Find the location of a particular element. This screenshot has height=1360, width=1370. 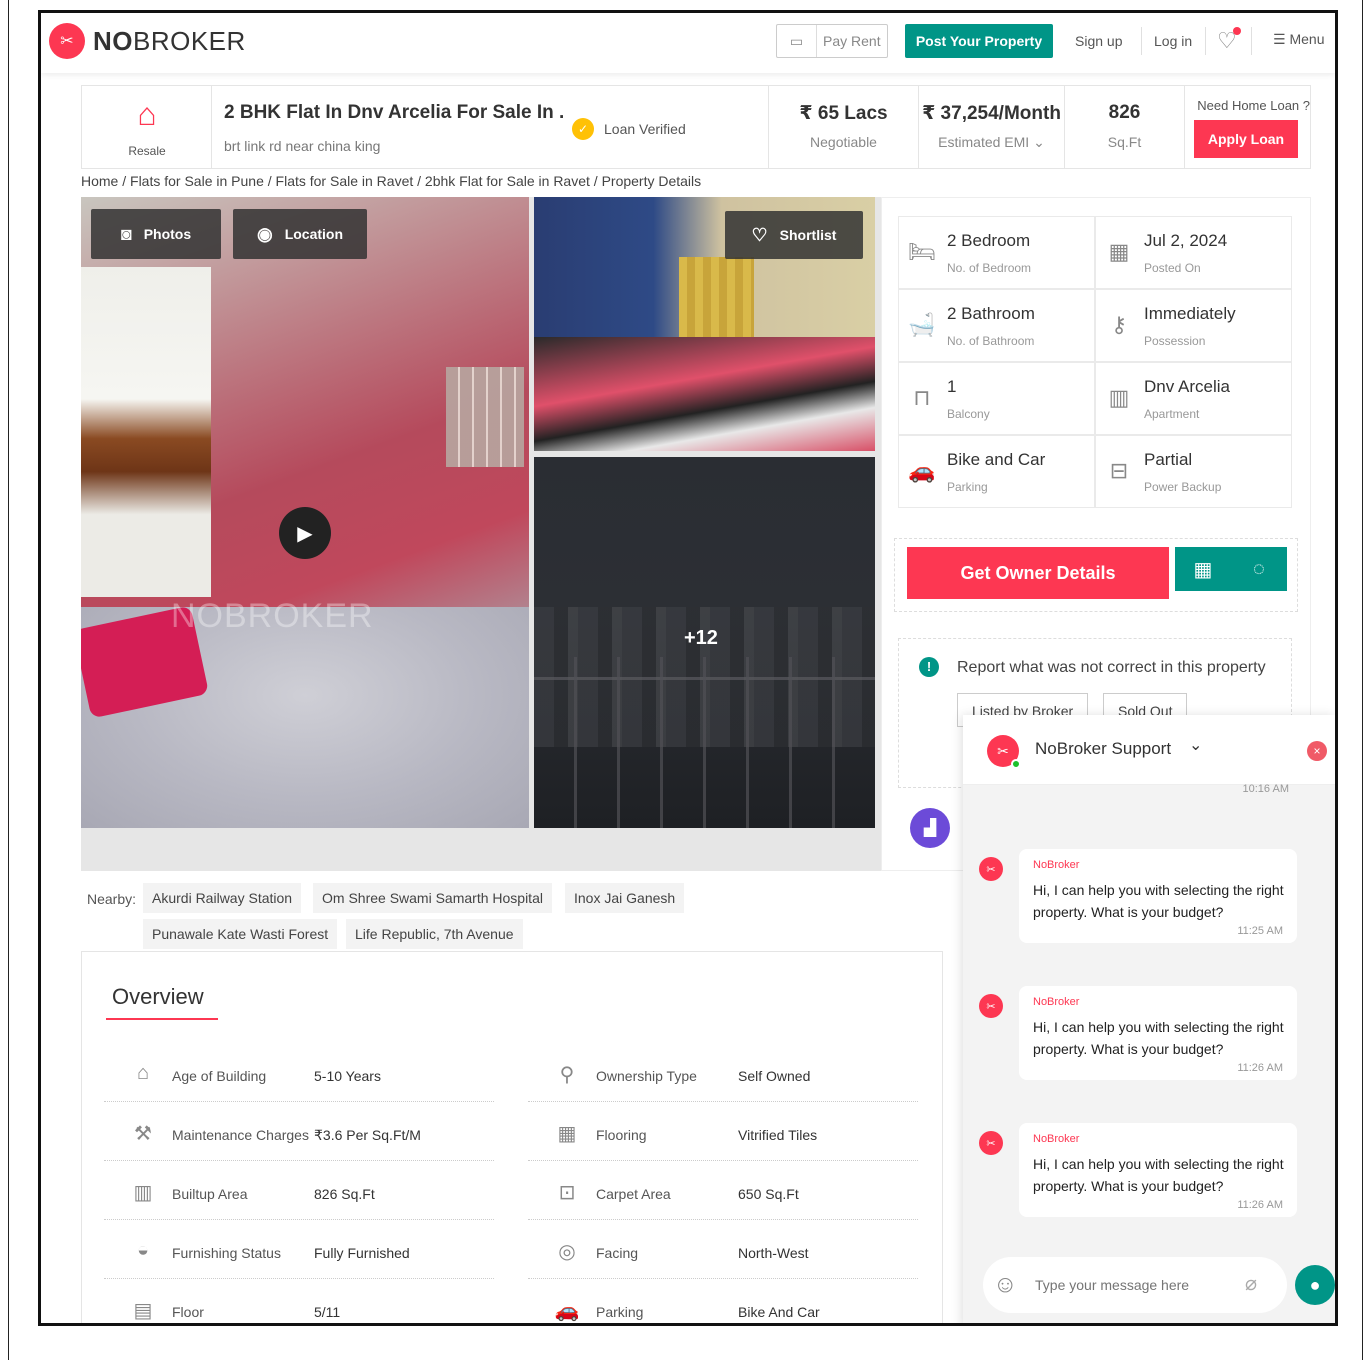

apply-loan-button: Apply Loan is located at coordinates (1246, 139).